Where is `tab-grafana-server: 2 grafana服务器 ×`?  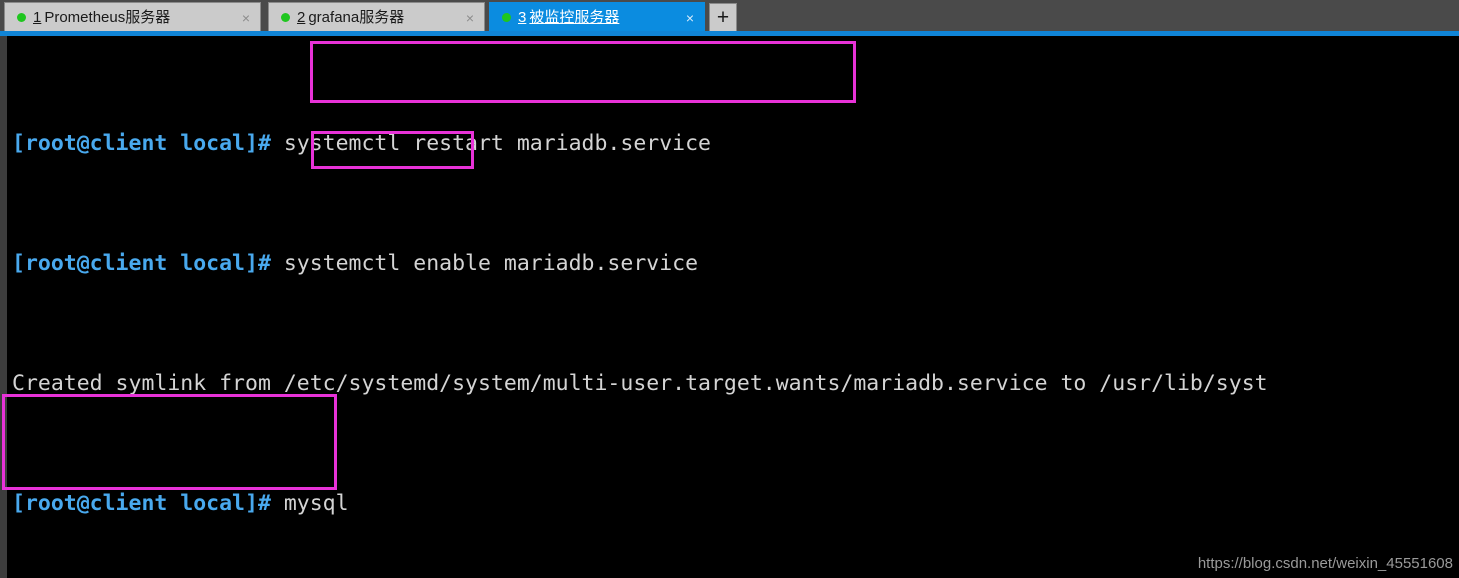
tab-grafana-server: 2 grafana服务器 × is located at coordinates (376, 17).